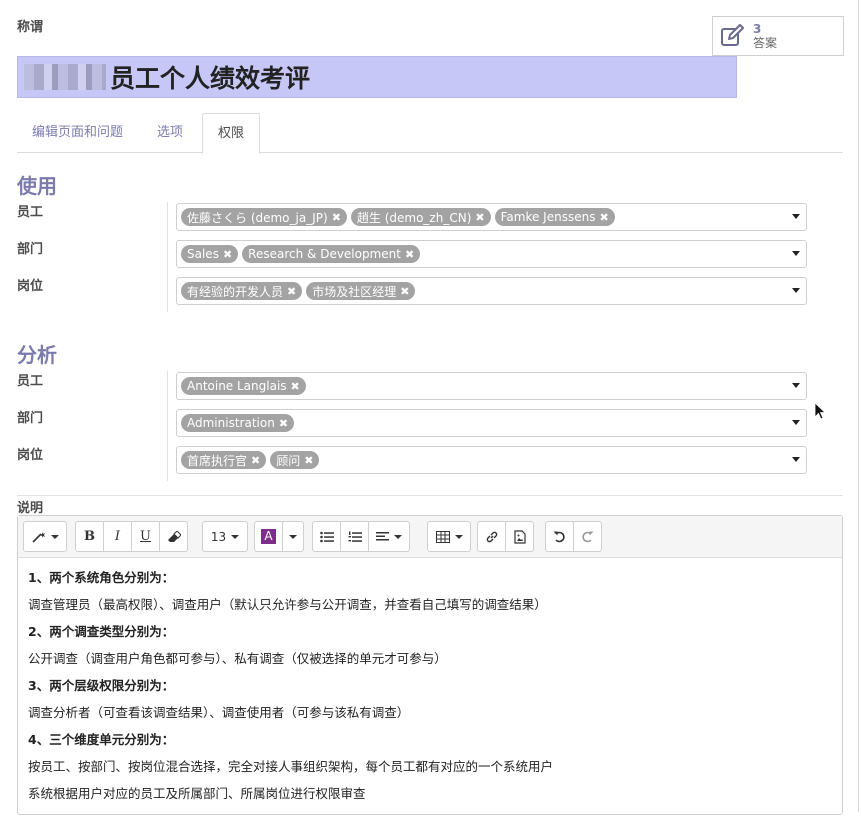 The height and width of the screenshot is (821, 861). What do you see at coordinates (293, 536) in the screenshot?
I see `text-color-dropdown` at bounding box center [293, 536].